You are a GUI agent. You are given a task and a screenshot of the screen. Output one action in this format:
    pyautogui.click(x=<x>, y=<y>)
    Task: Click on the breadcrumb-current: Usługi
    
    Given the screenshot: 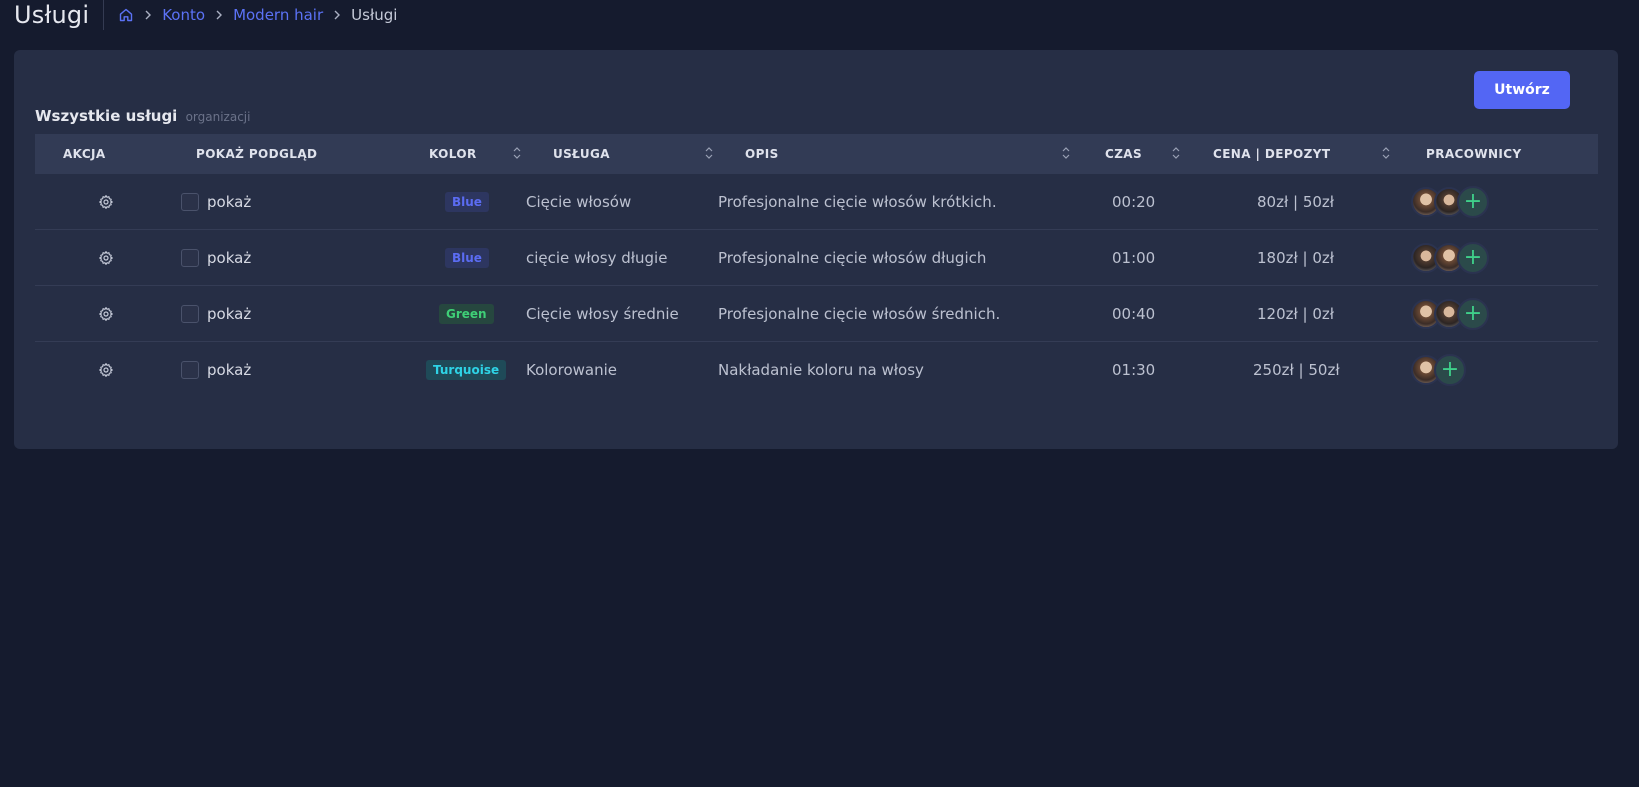 What is the action you would take?
    pyautogui.click(x=374, y=15)
    